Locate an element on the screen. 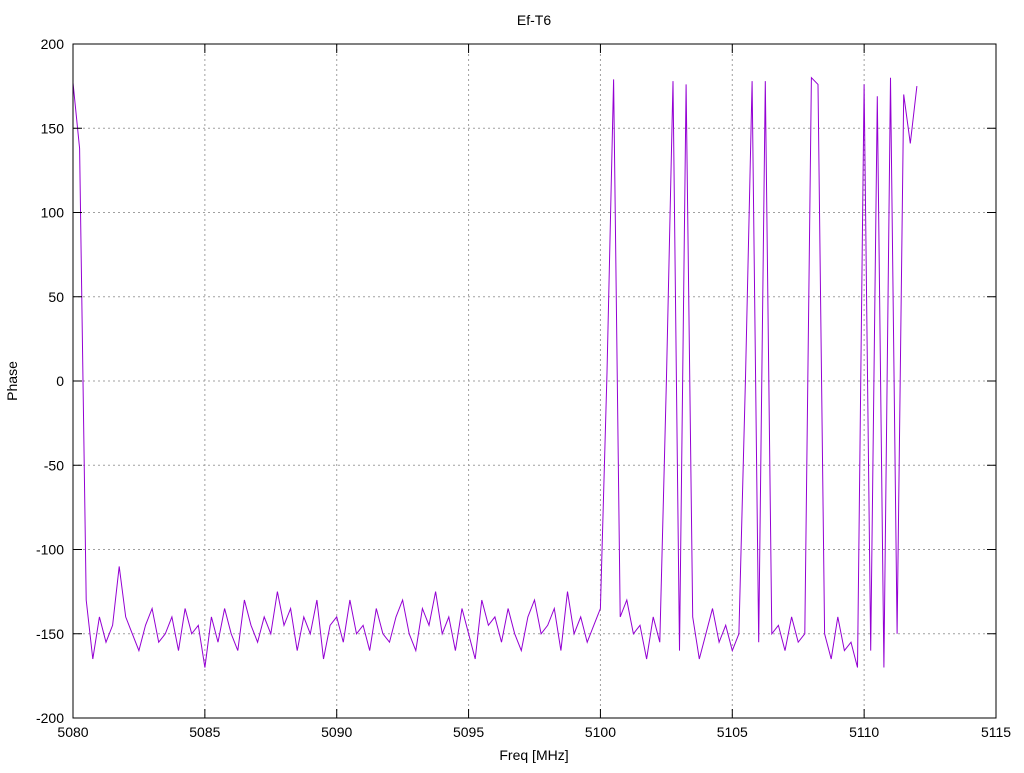 Image resolution: width=1024 pixels, height=773 pixels. x-tick-label: 5080 is located at coordinates (72, 732).